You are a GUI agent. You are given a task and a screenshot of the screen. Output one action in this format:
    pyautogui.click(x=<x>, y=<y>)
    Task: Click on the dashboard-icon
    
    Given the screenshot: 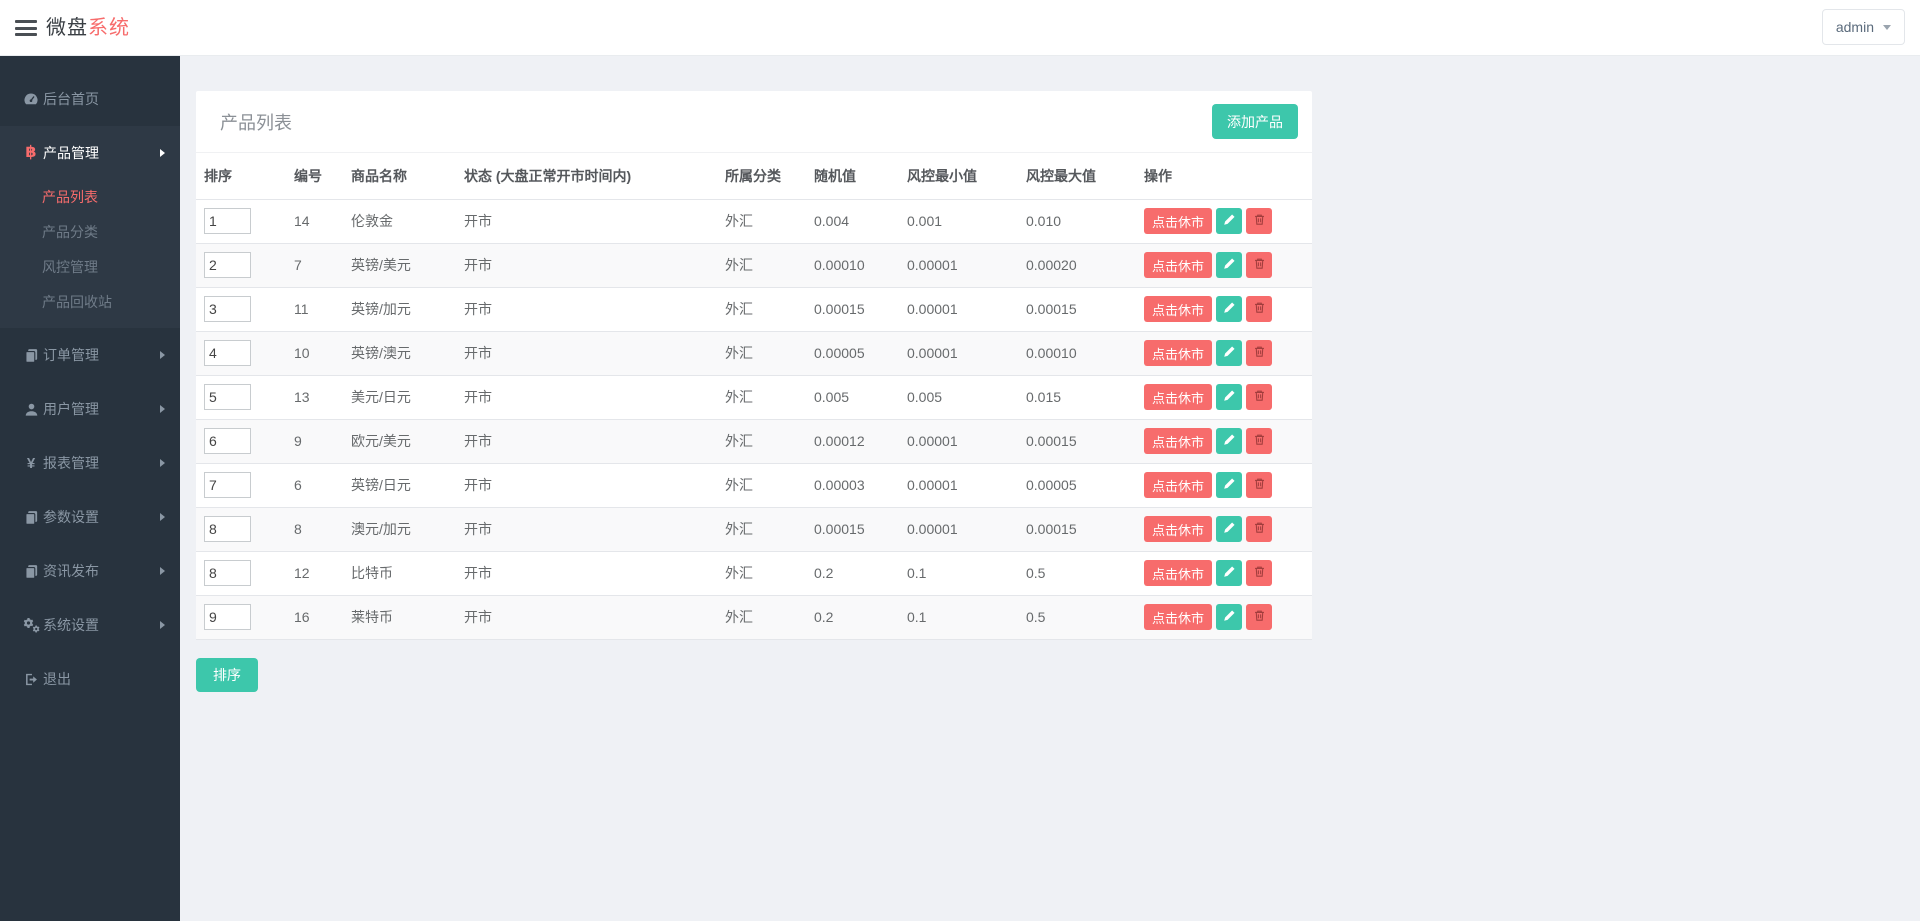 What is the action you would take?
    pyautogui.click(x=31, y=99)
    